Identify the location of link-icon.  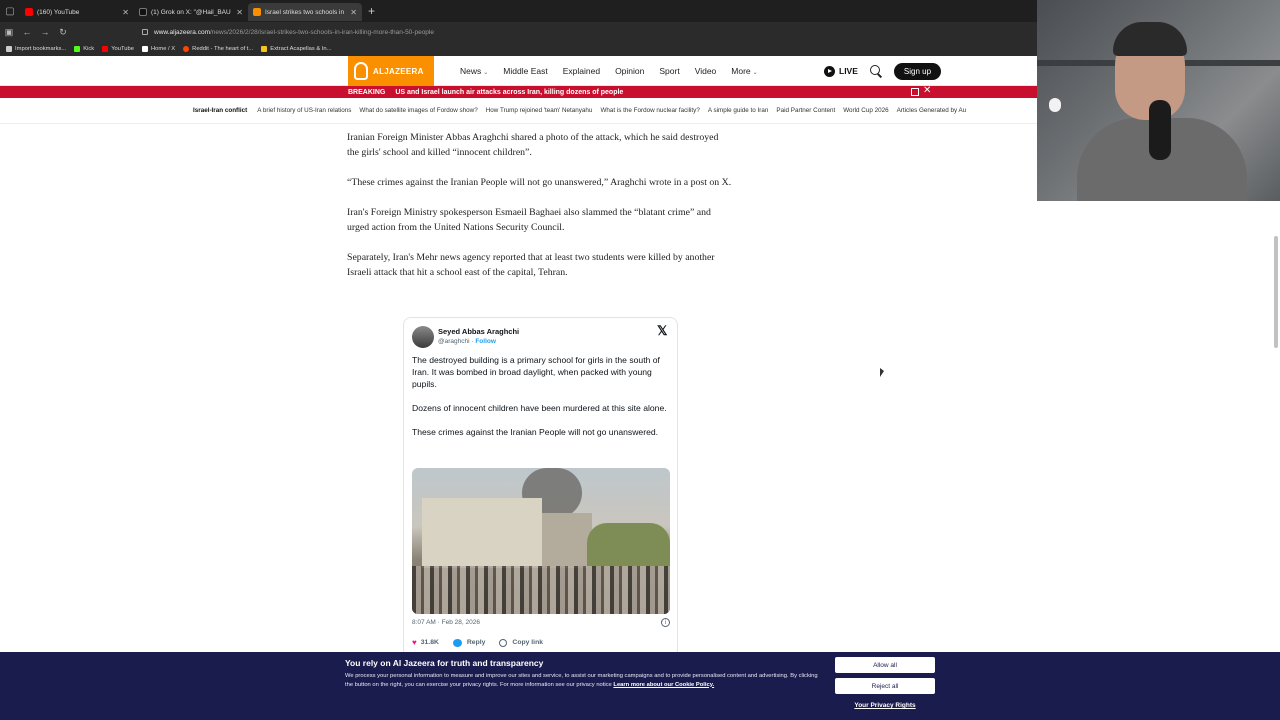
(503, 642).